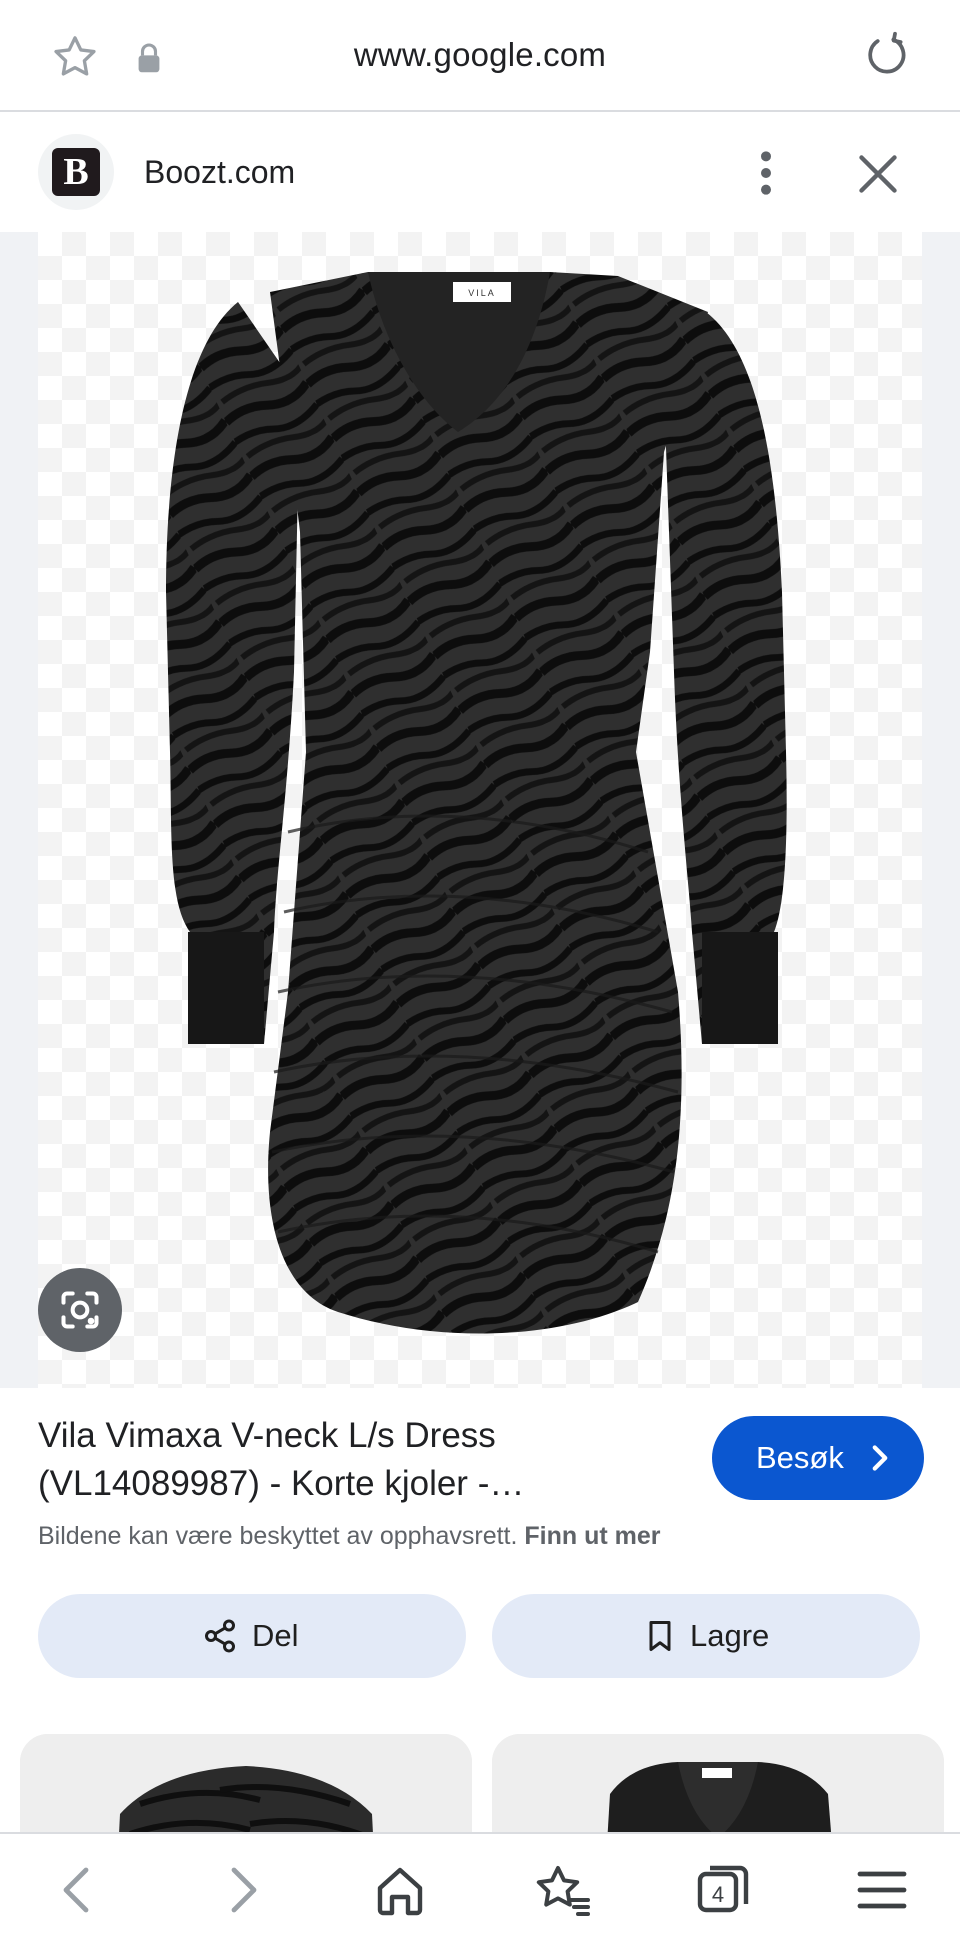 This screenshot has width=960, height=1943. I want to click on browser-url-bar: www.google.com, so click(480, 56).